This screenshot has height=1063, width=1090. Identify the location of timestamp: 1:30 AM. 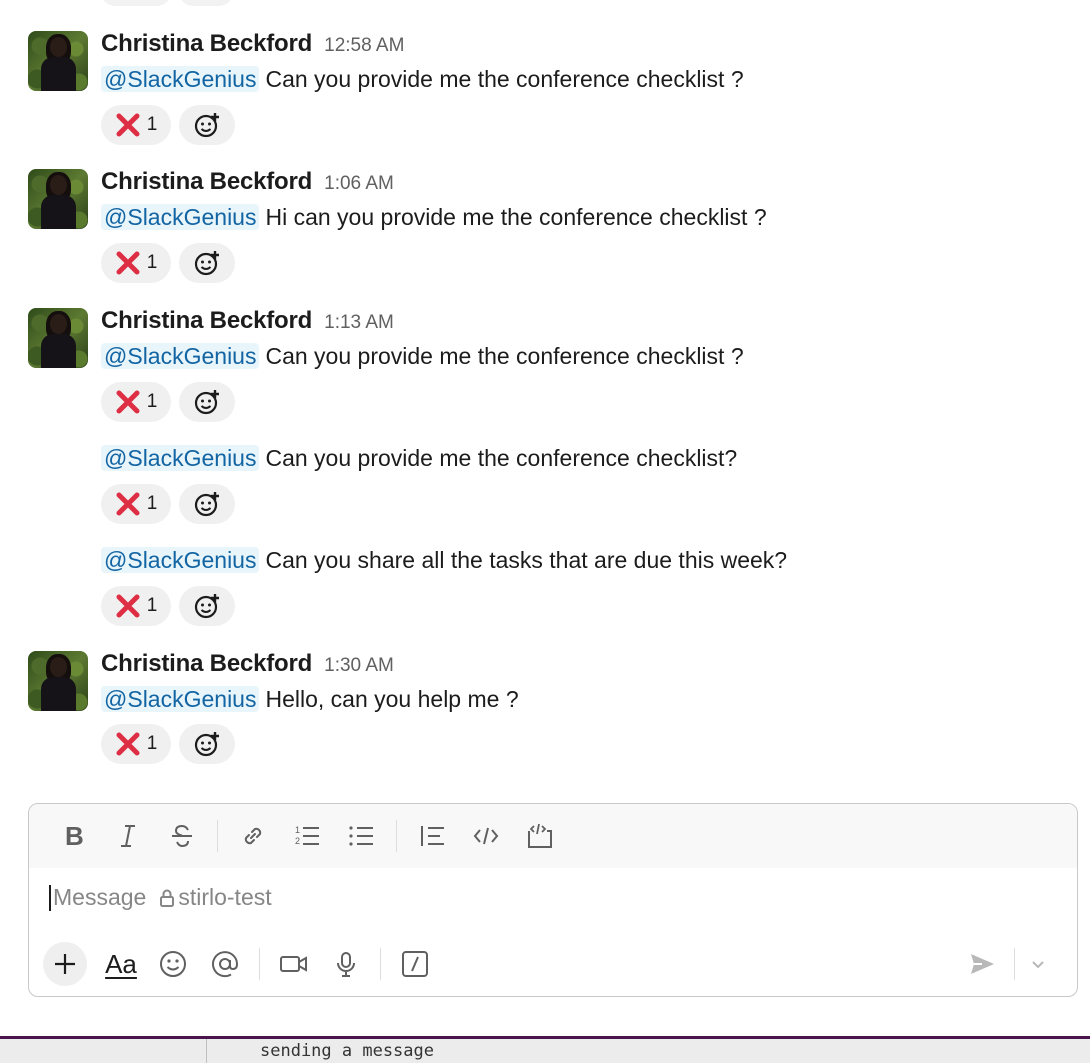
(359, 666).